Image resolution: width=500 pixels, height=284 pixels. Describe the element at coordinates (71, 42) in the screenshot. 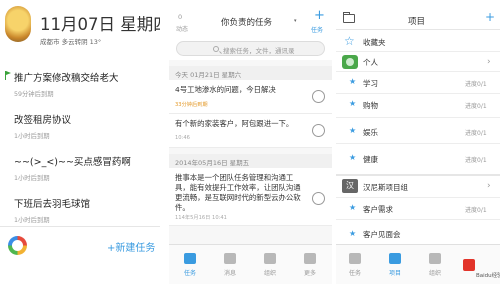

I see `weather-text: 成都市 多云转阴 13°` at that location.